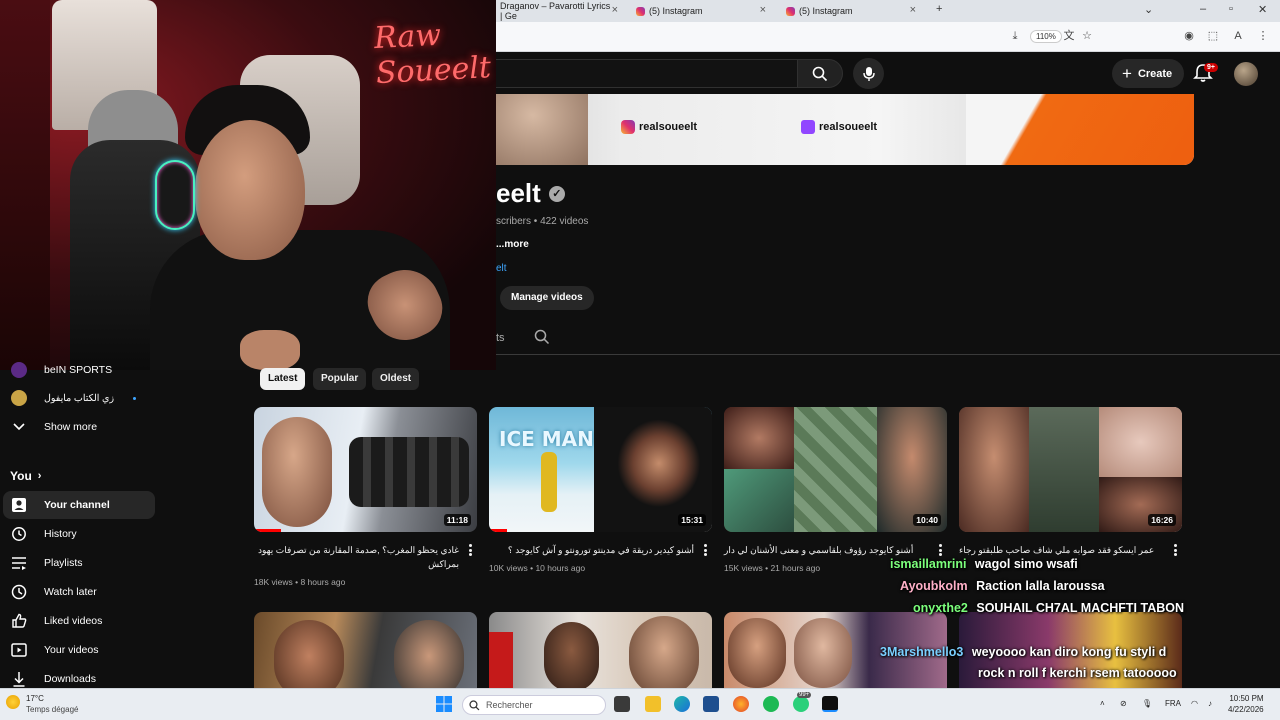 The height and width of the screenshot is (720, 1280). What do you see at coordinates (1070, 469) in the screenshot?
I see `video-thumbnail: 16:26` at bounding box center [1070, 469].